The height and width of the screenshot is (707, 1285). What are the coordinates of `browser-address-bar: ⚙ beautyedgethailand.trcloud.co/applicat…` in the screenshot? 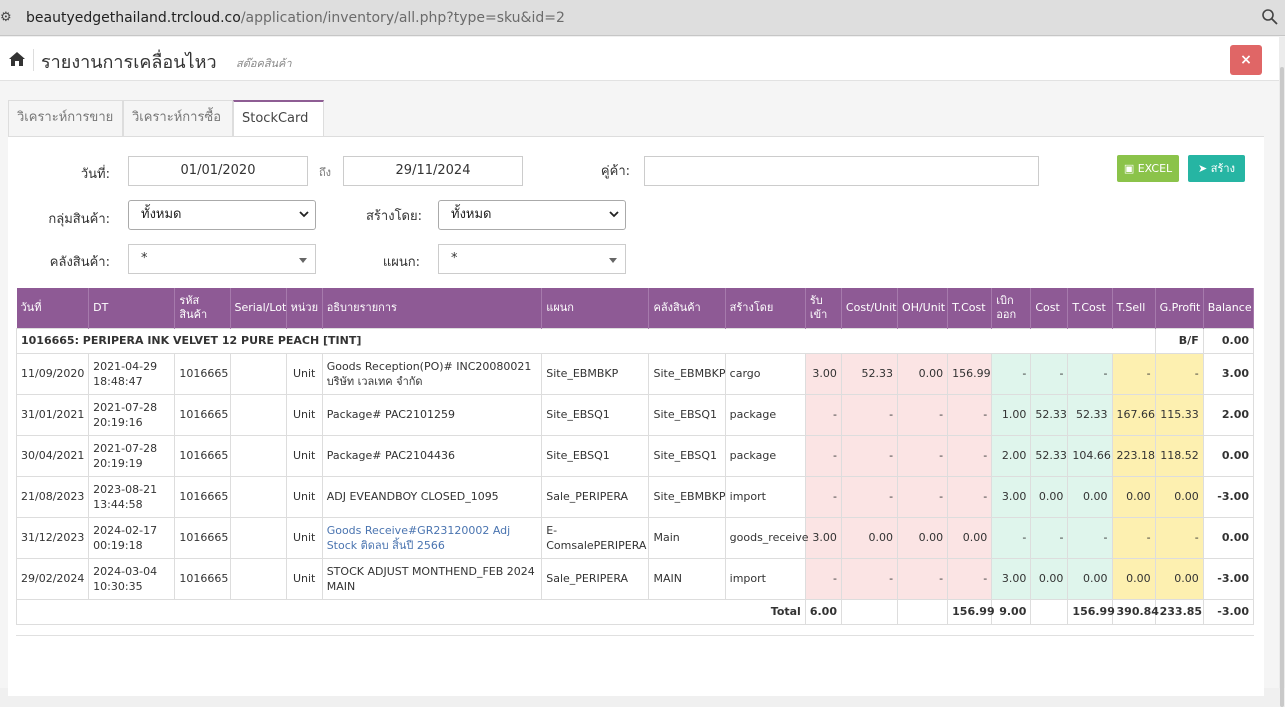 It's located at (642, 18).